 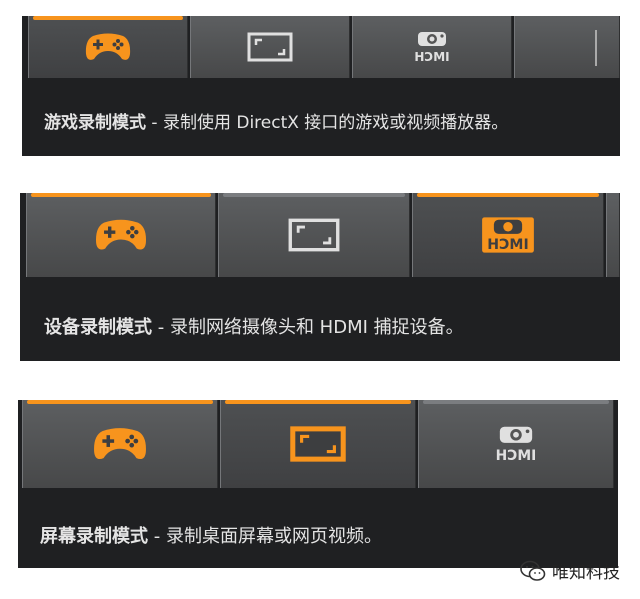 What do you see at coordinates (273, 536) in the screenshot?
I see `mode-description: 录制桌面屏幕或网页视频。` at bounding box center [273, 536].